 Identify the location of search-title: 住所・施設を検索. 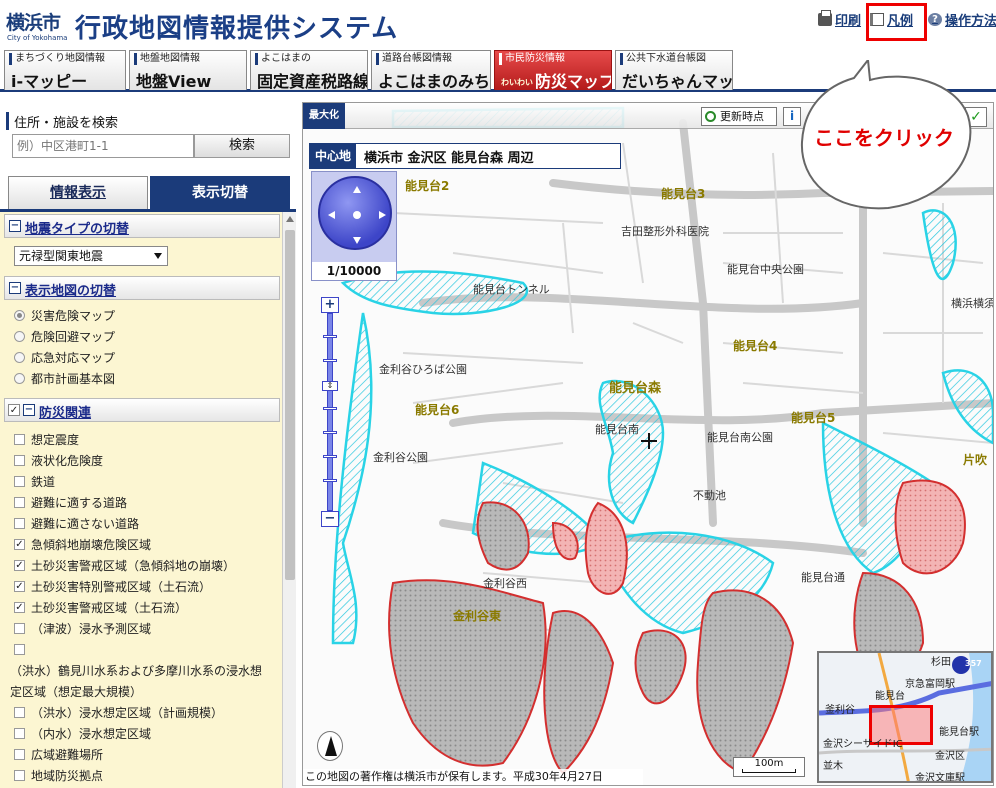
(151, 121).